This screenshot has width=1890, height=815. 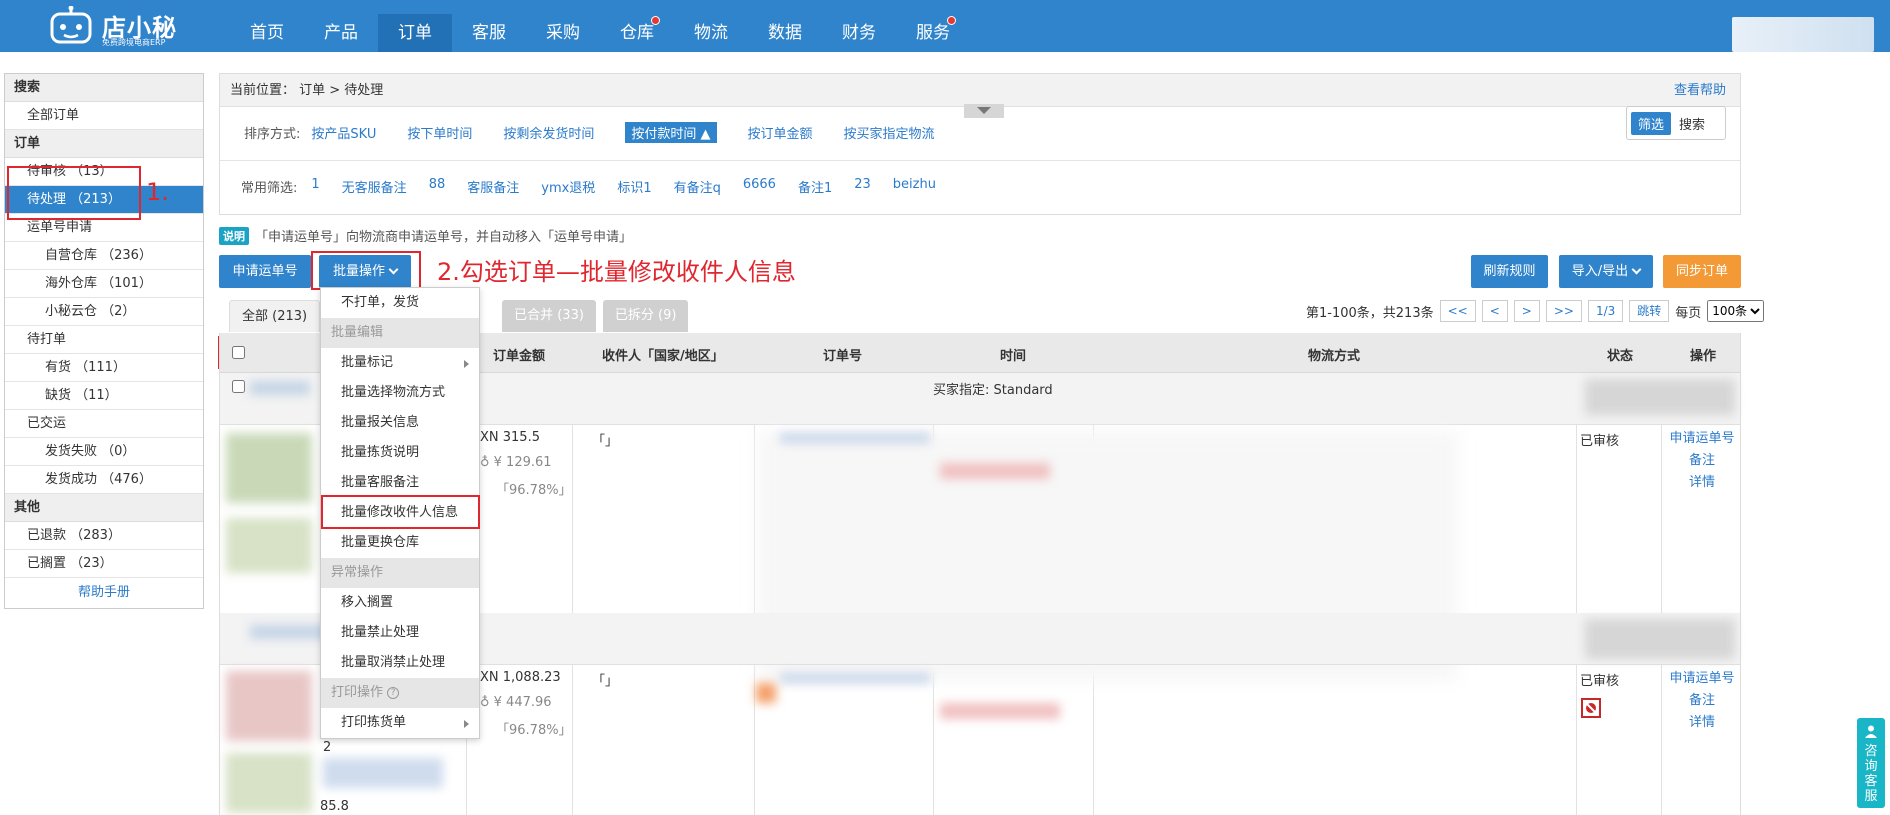 What do you see at coordinates (238, 352) in the screenshot?
I see `select-all-checkbox` at bounding box center [238, 352].